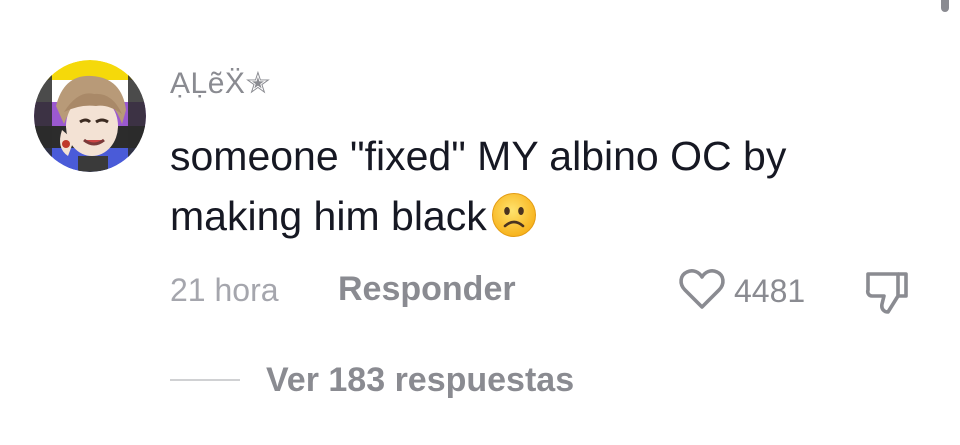 This screenshot has width=960, height=445. I want to click on comment-timestamp: 21 hora, so click(224, 290).